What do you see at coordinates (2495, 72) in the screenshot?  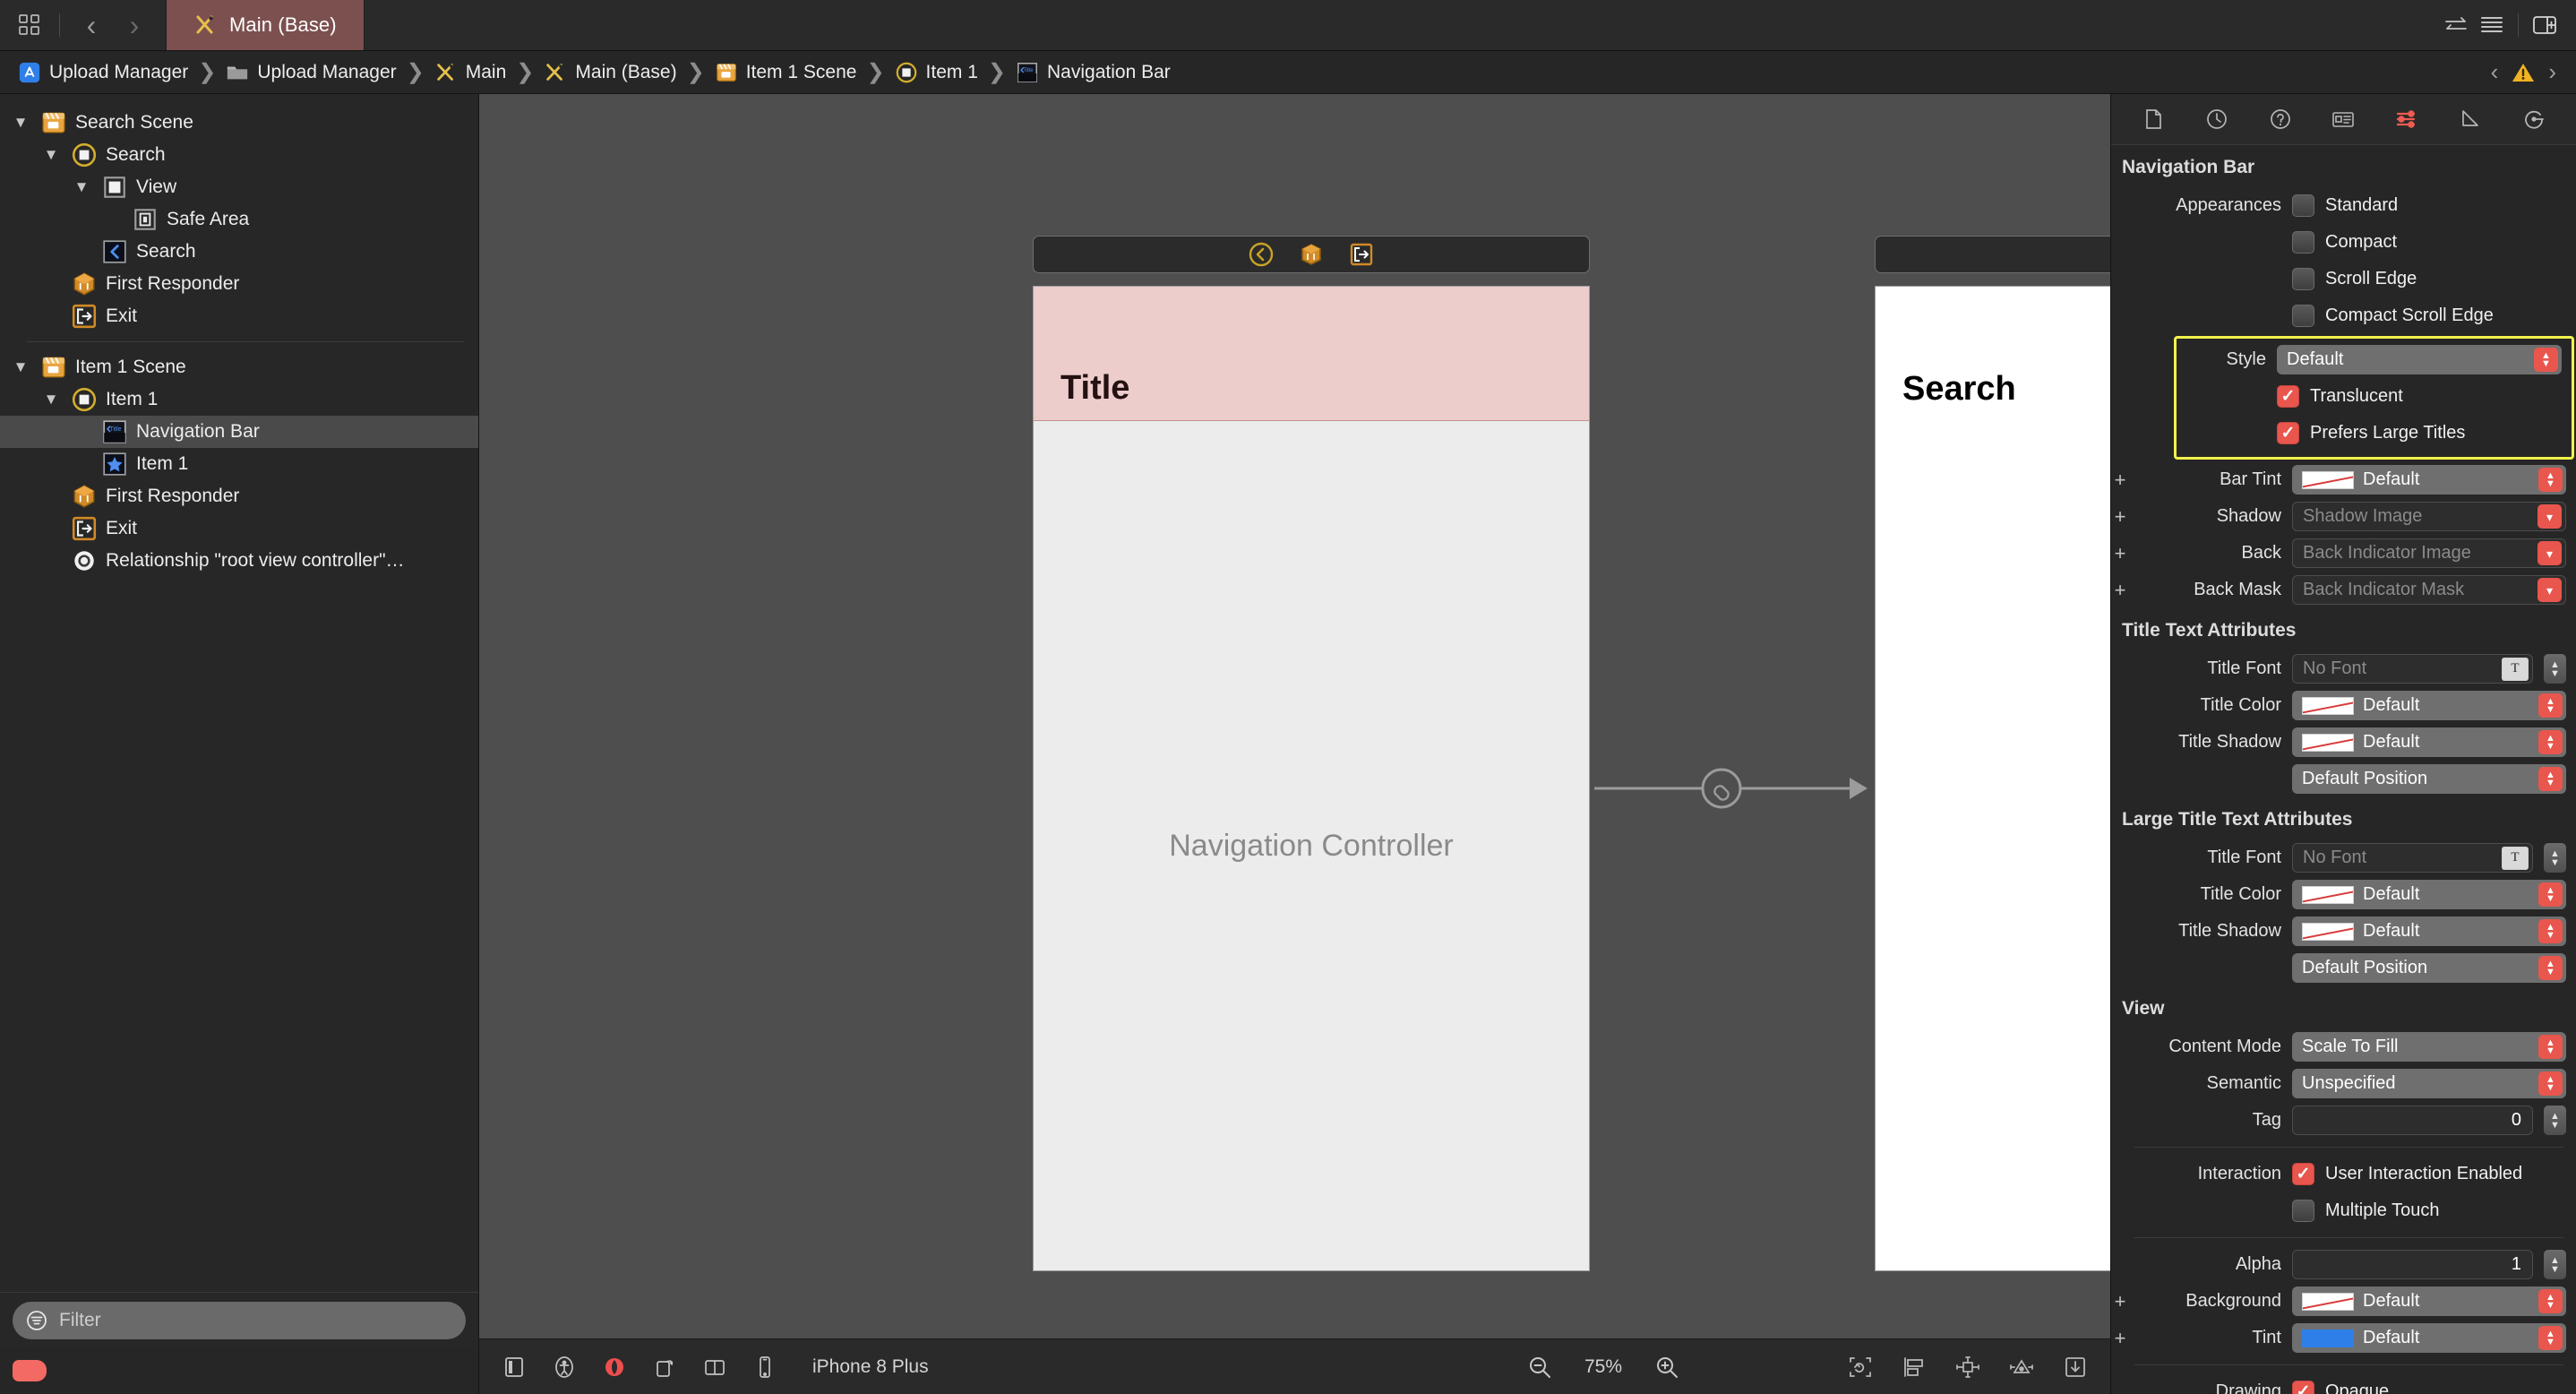 I see `previous-issue-button: ‹` at bounding box center [2495, 72].